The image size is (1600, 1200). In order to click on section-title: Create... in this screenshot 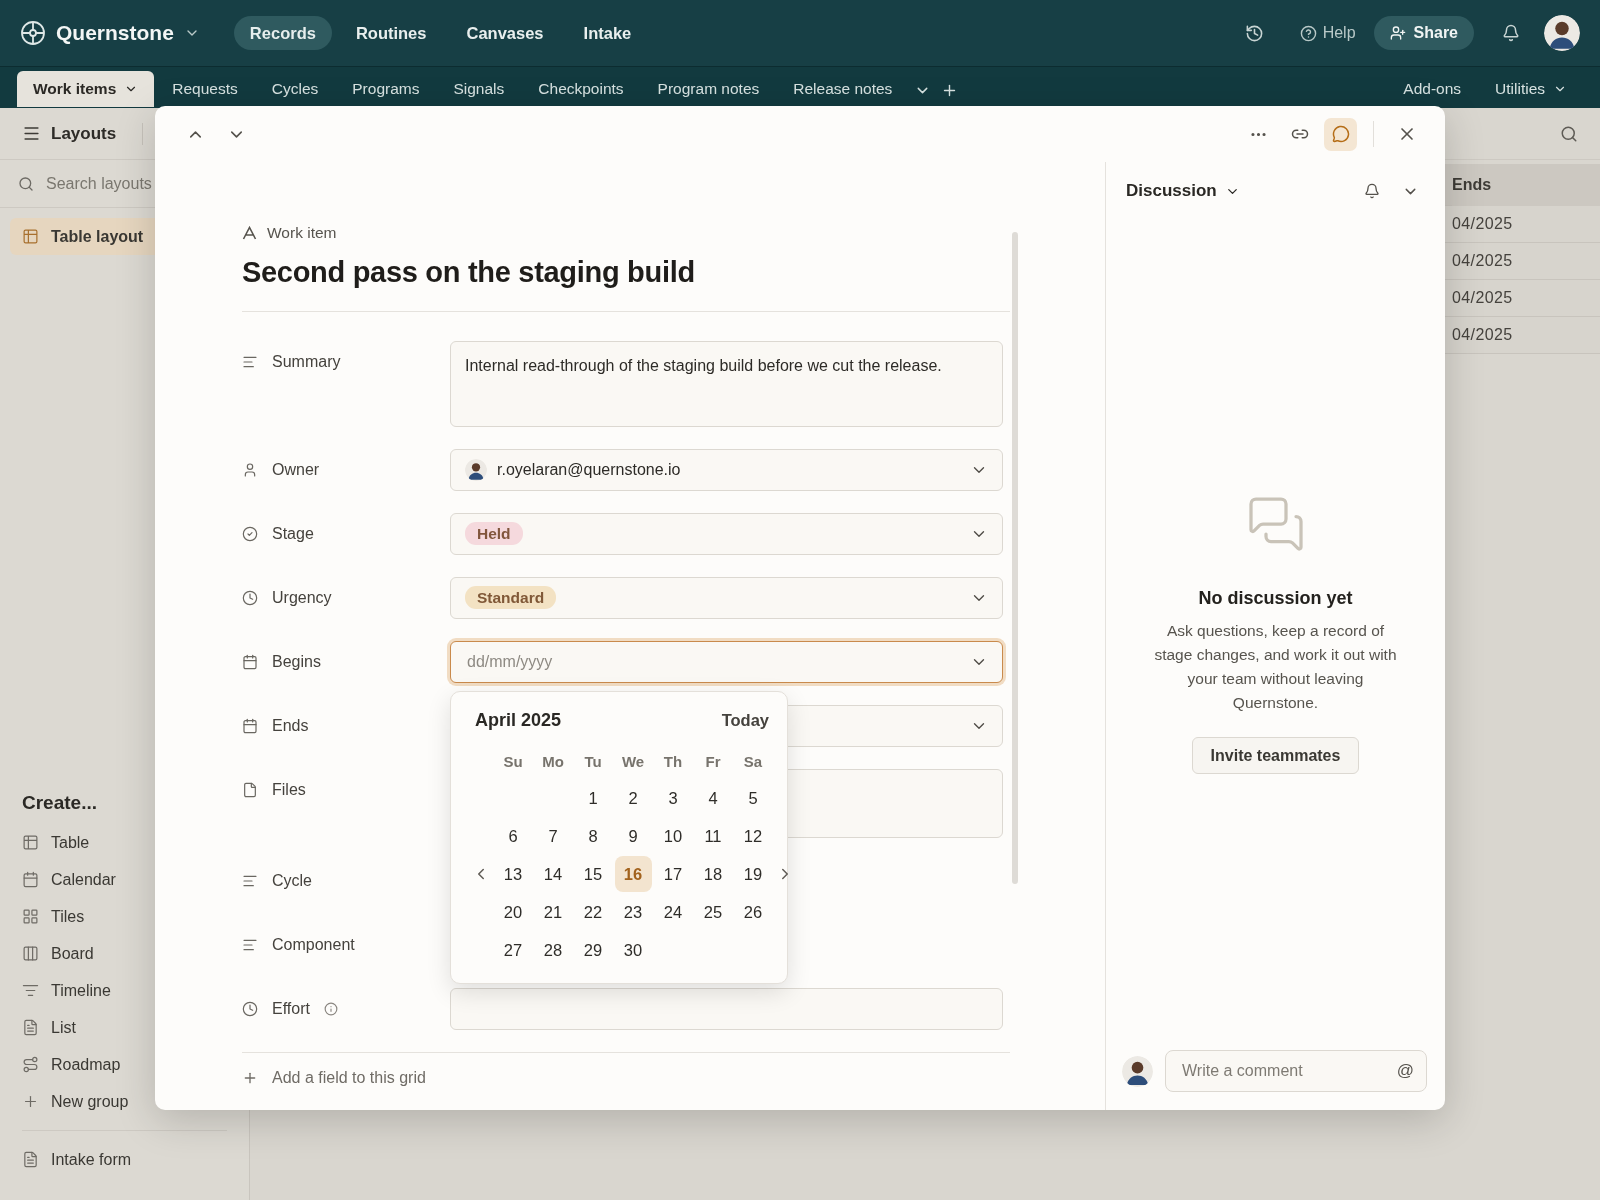, I will do `click(60, 803)`.